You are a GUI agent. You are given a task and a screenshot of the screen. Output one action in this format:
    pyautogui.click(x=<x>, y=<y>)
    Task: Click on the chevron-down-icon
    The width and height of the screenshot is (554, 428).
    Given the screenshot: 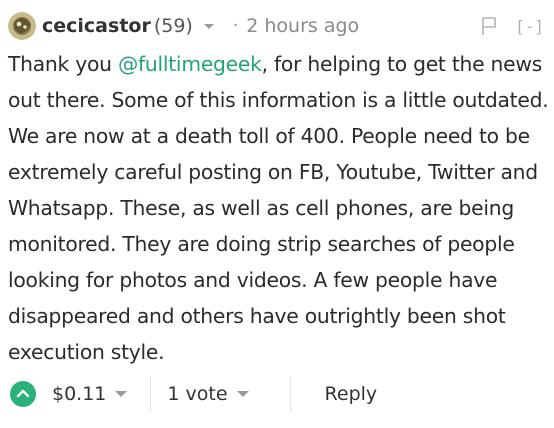 What is the action you would take?
    pyautogui.click(x=209, y=26)
    